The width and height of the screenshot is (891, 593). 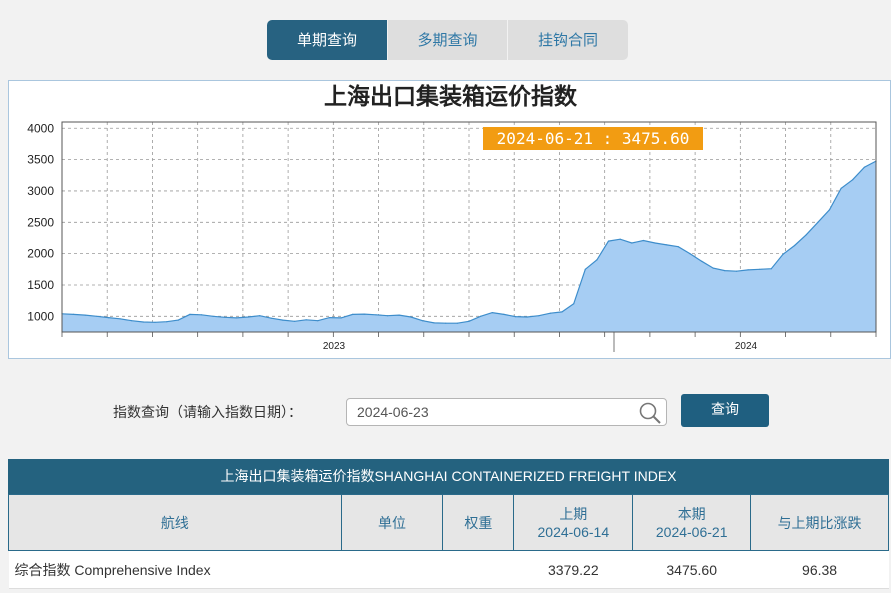 What do you see at coordinates (450, 96) in the screenshot?
I see `chart-title: 上海出口集装箱运价指数` at bounding box center [450, 96].